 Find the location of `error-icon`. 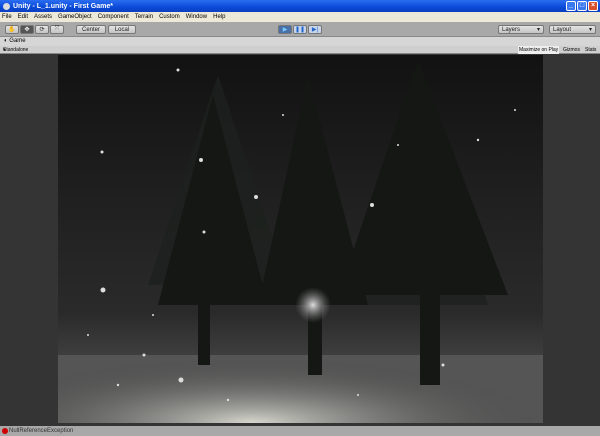

error-icon is located at coordinates (5, 431).